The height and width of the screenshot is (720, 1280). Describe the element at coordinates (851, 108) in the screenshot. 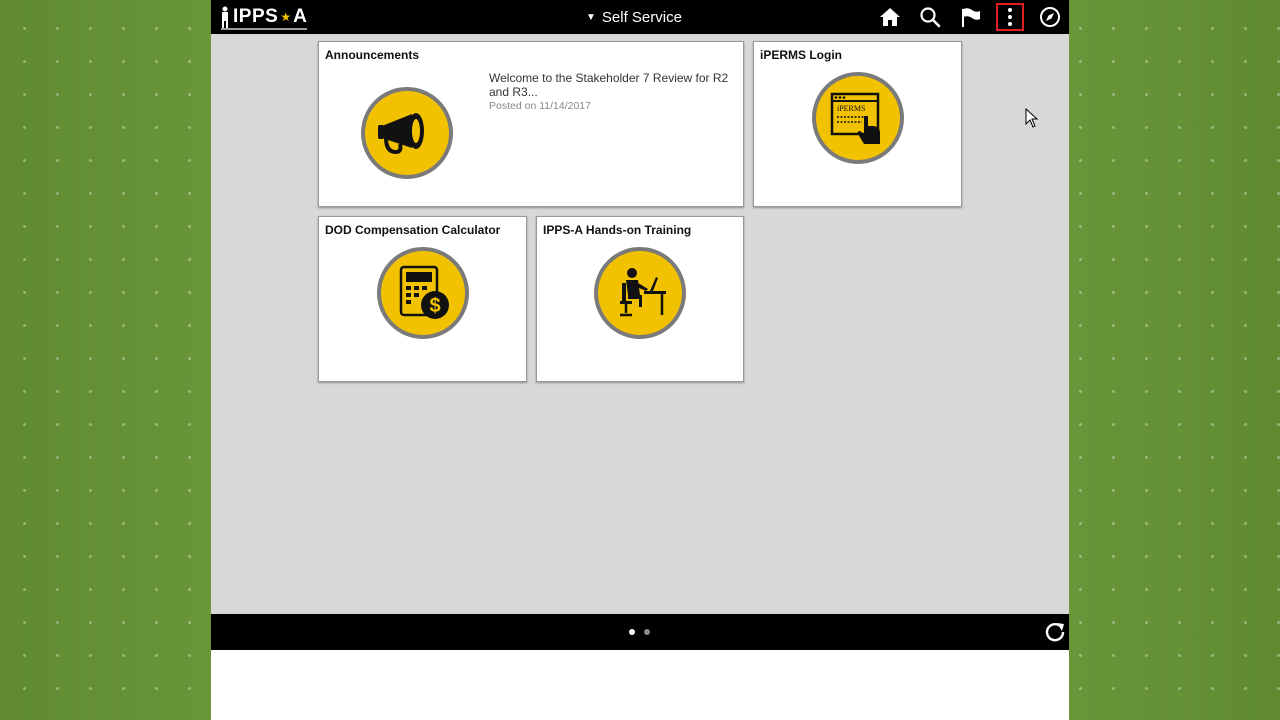

I see `iperms-icon-label: iPERMS` at that location.